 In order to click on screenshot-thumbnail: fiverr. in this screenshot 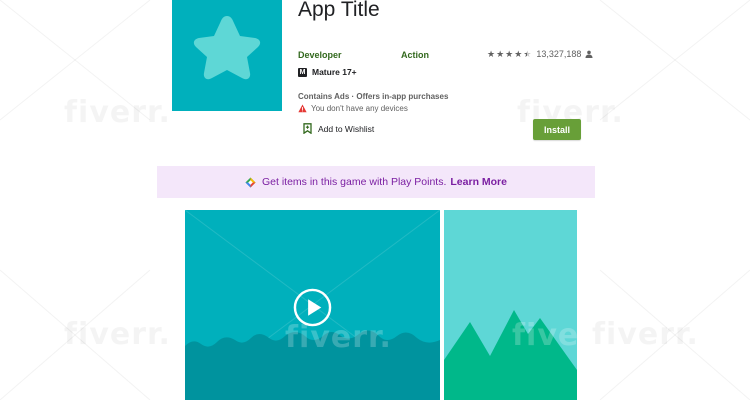, I will do `click(510, 305)`.